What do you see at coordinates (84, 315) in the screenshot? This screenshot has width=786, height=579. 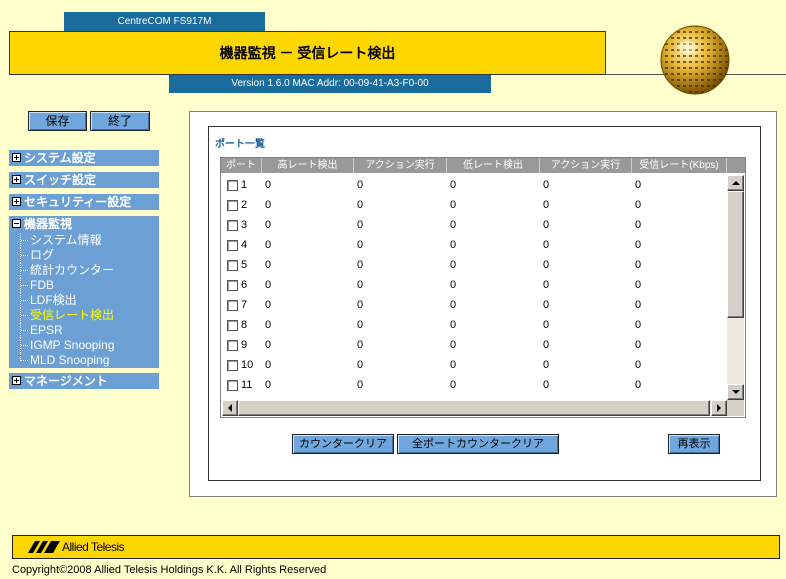 I see `sidebar-subitem-rx-rate-detection: 受信レート検出` at bounding box center [84, 315].